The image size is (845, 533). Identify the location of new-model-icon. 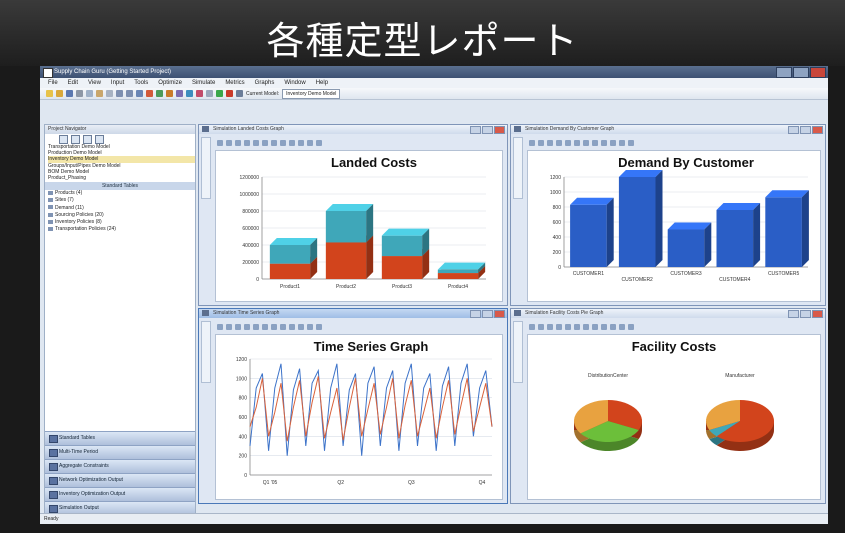
(63, 139).